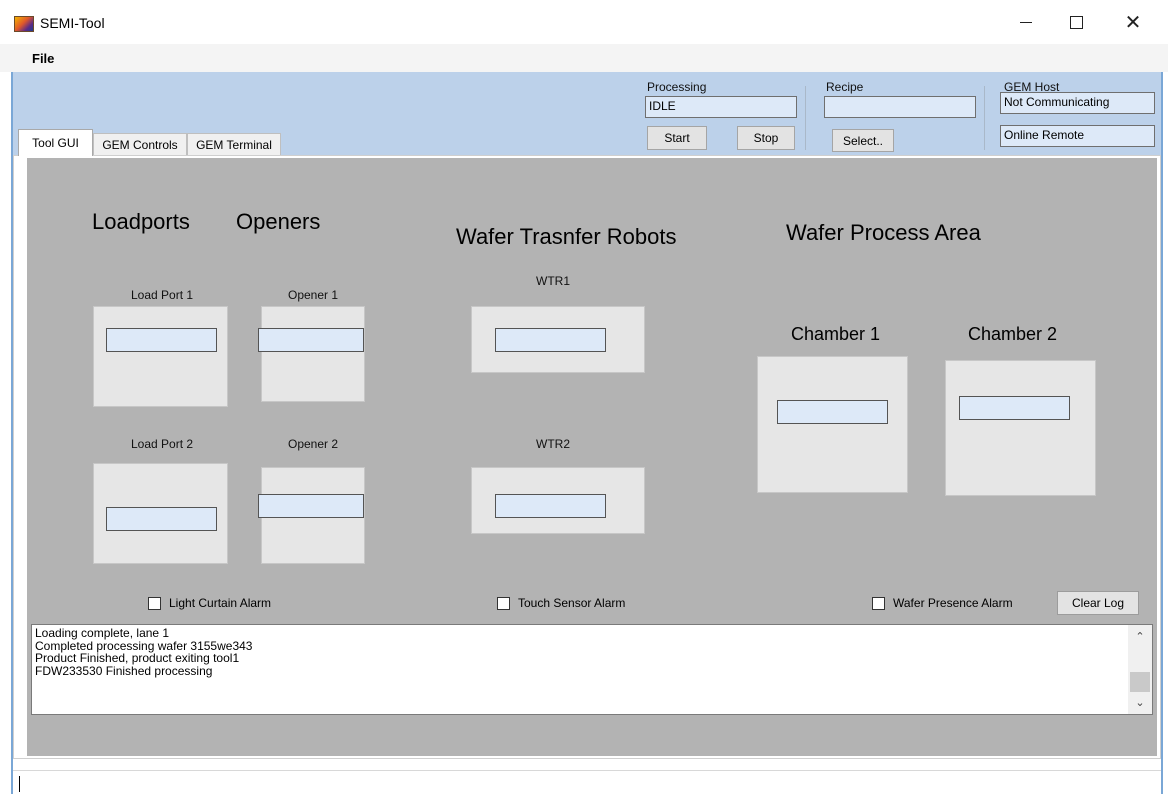 The image size is (1168, 794). I want to click on opener-1-field, so click(311, 340).